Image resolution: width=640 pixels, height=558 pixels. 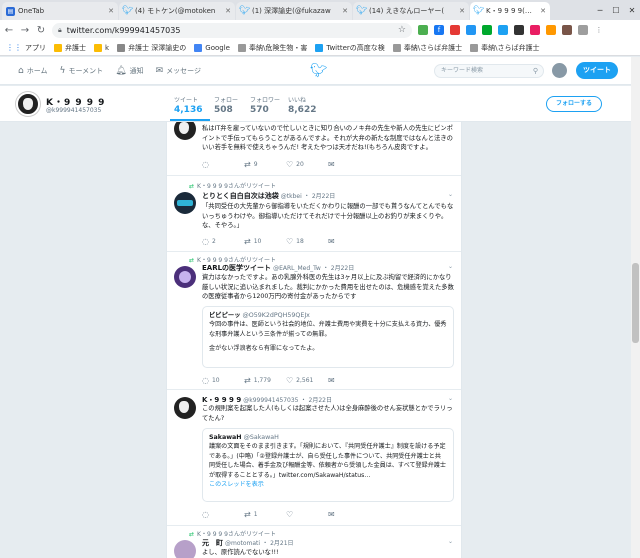 I want to click on browser-tab-fukazawa: 🐦︎ (1) 深澤諭史(@fukazaw ✕, so click(x=294, y=11).